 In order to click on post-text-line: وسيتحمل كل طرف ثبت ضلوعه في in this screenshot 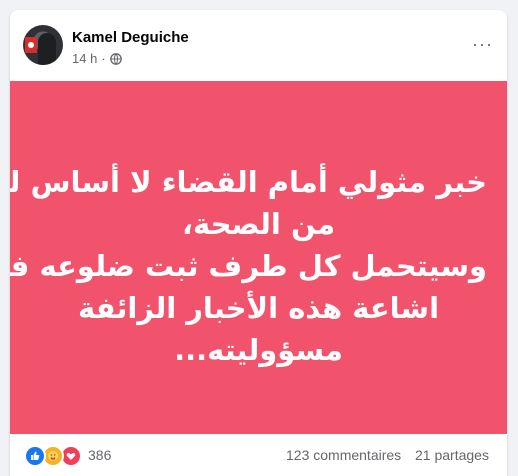, I will do `click(248, 266)`.